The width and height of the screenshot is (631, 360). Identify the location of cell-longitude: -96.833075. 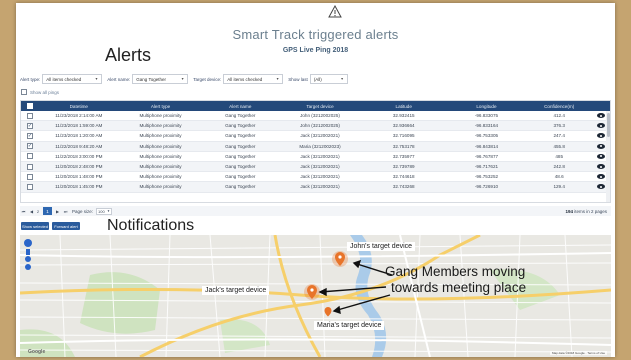
(486, 116).